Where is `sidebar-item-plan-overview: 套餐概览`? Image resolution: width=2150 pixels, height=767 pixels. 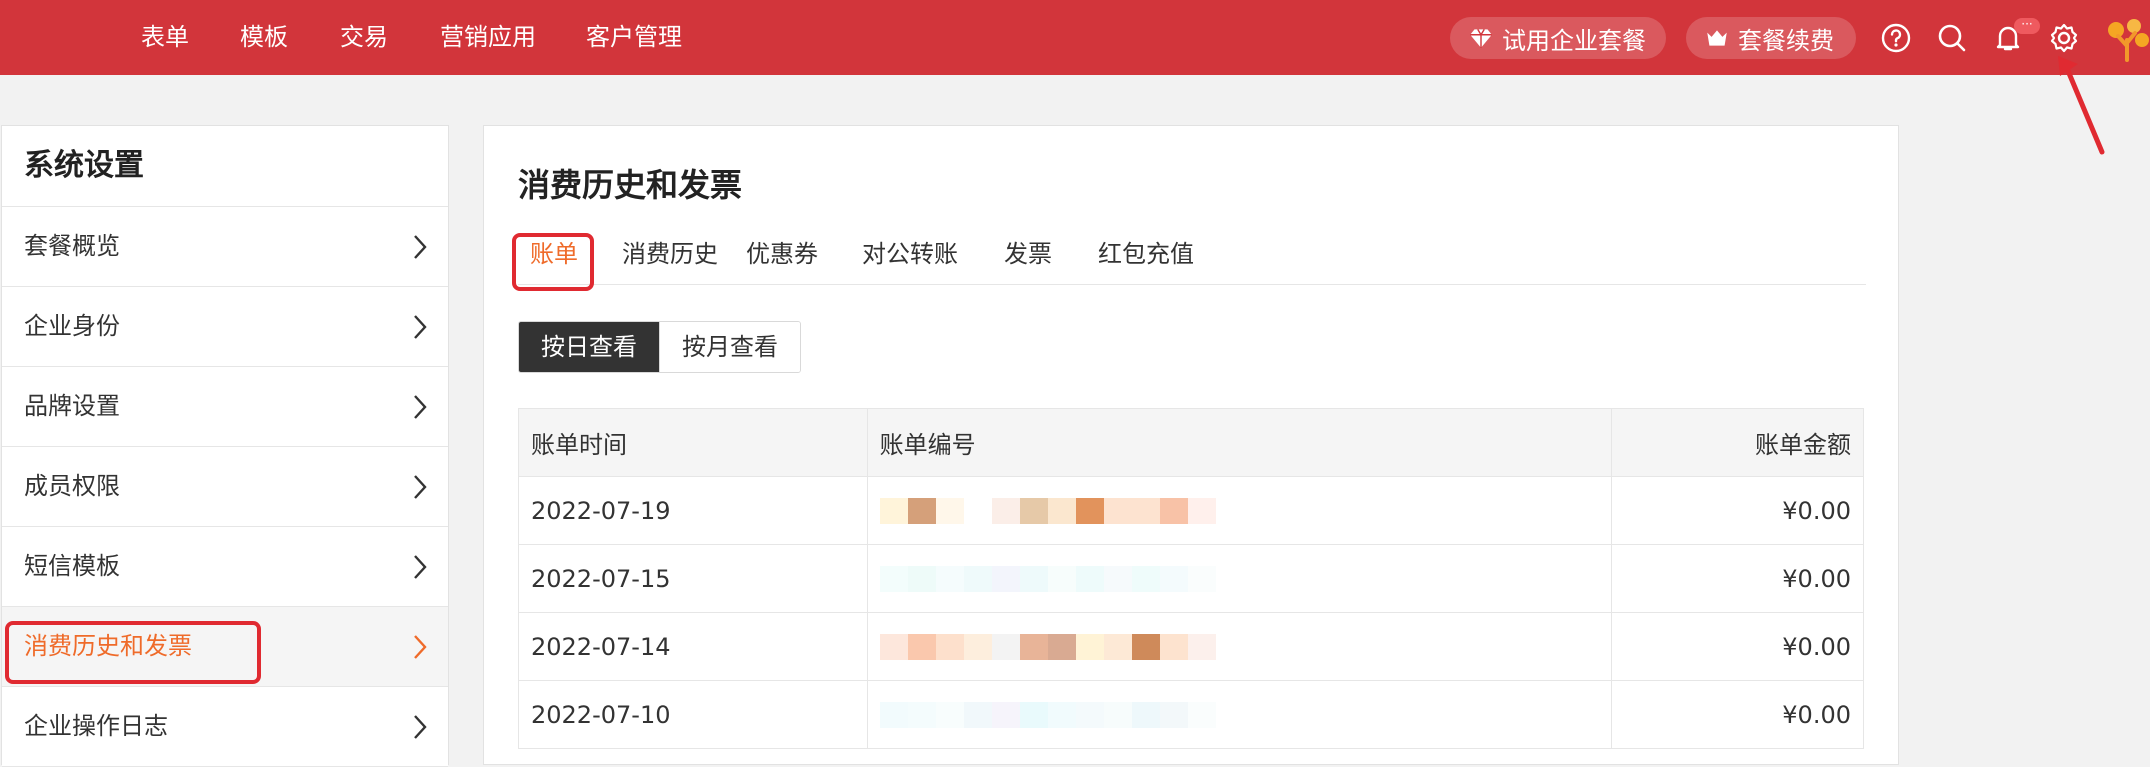
sidebar-item-plan-overview: 套餐概览 is located at coordinates (225, 247).